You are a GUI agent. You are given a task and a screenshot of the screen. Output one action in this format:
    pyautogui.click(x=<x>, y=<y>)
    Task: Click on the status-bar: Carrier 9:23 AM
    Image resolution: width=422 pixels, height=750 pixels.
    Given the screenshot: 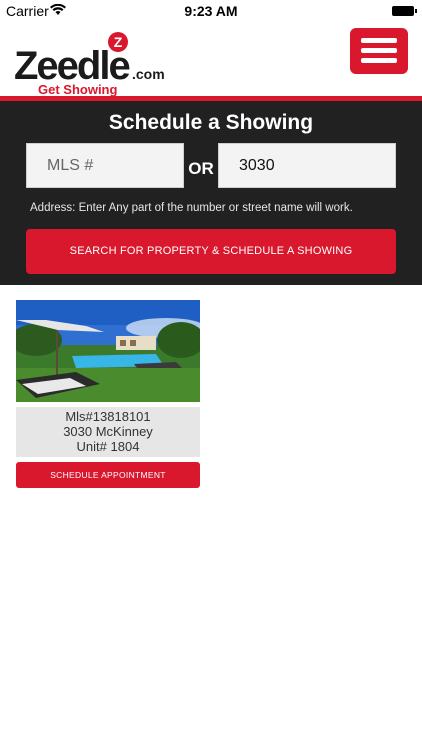 What is the action you would take?
    pyautogui.click(x=211, y=11)
    